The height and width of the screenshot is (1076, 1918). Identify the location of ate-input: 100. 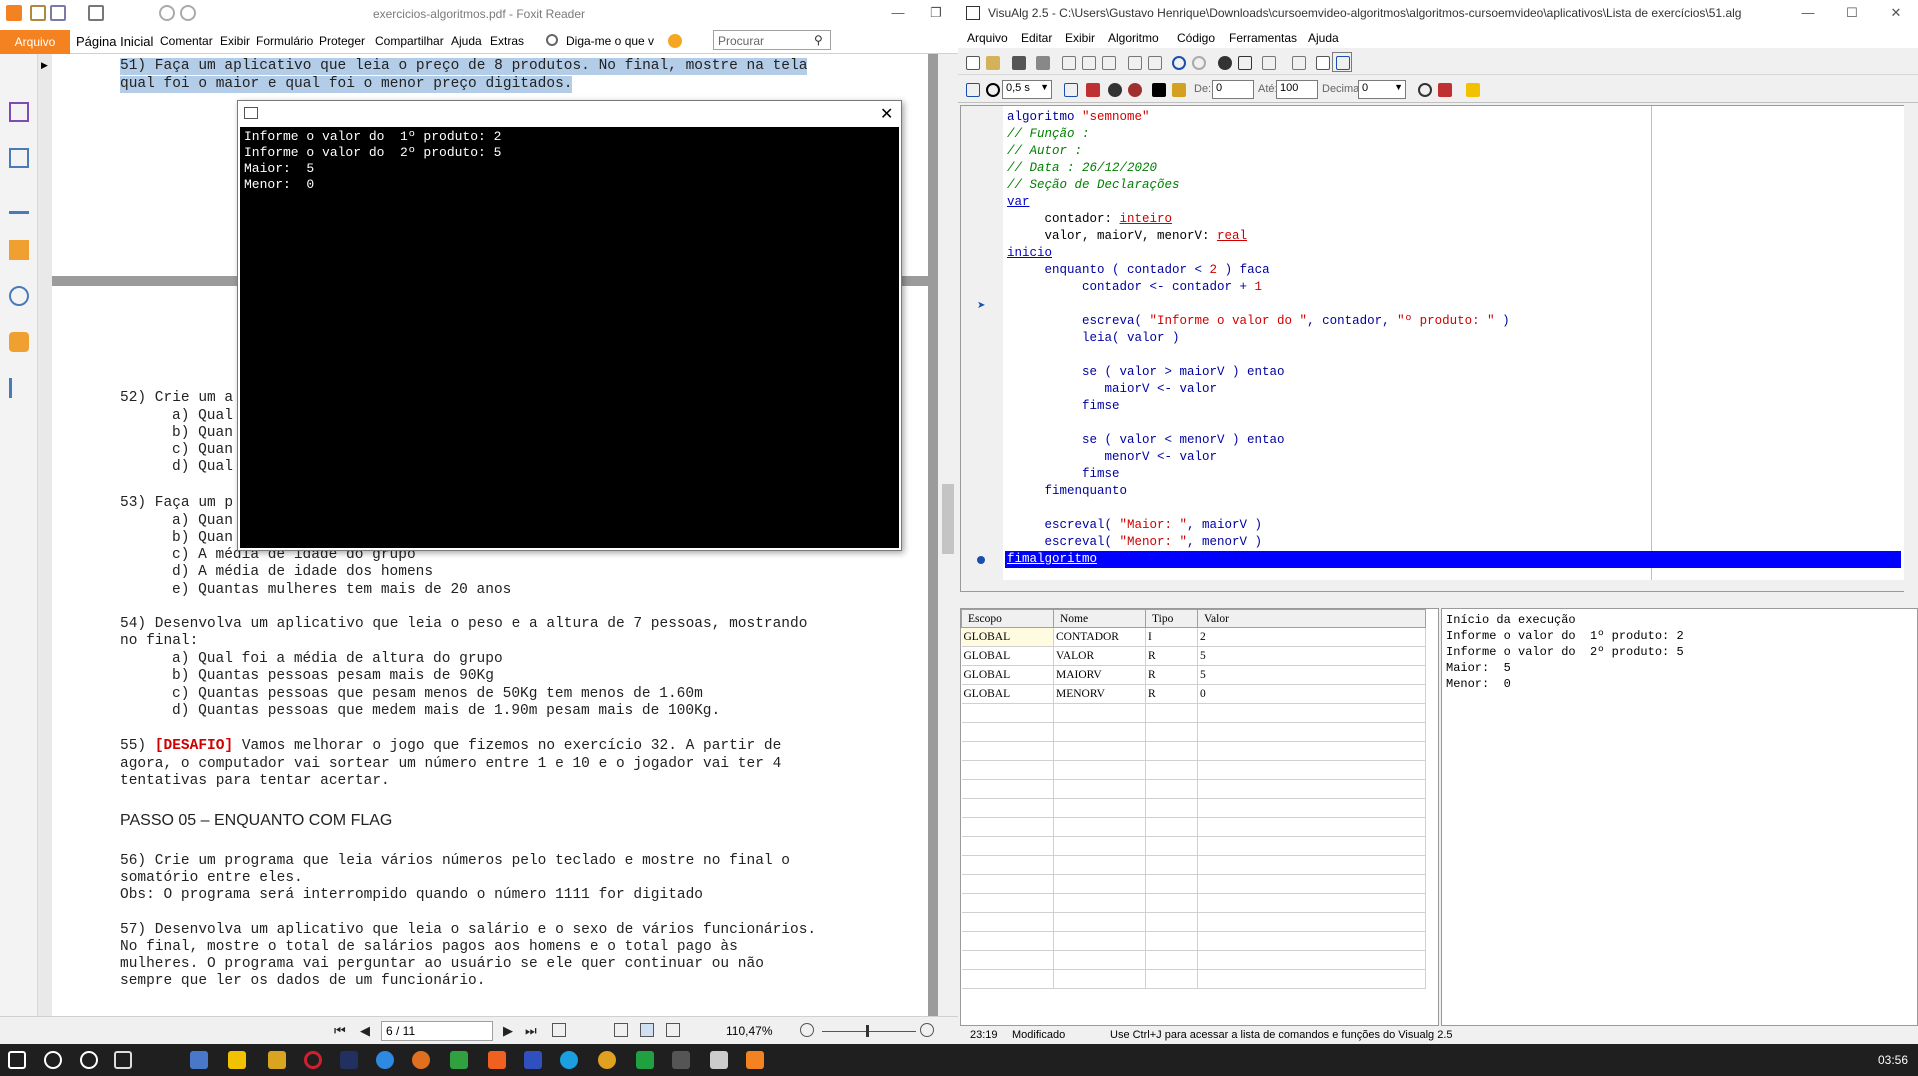
(1297, 89).